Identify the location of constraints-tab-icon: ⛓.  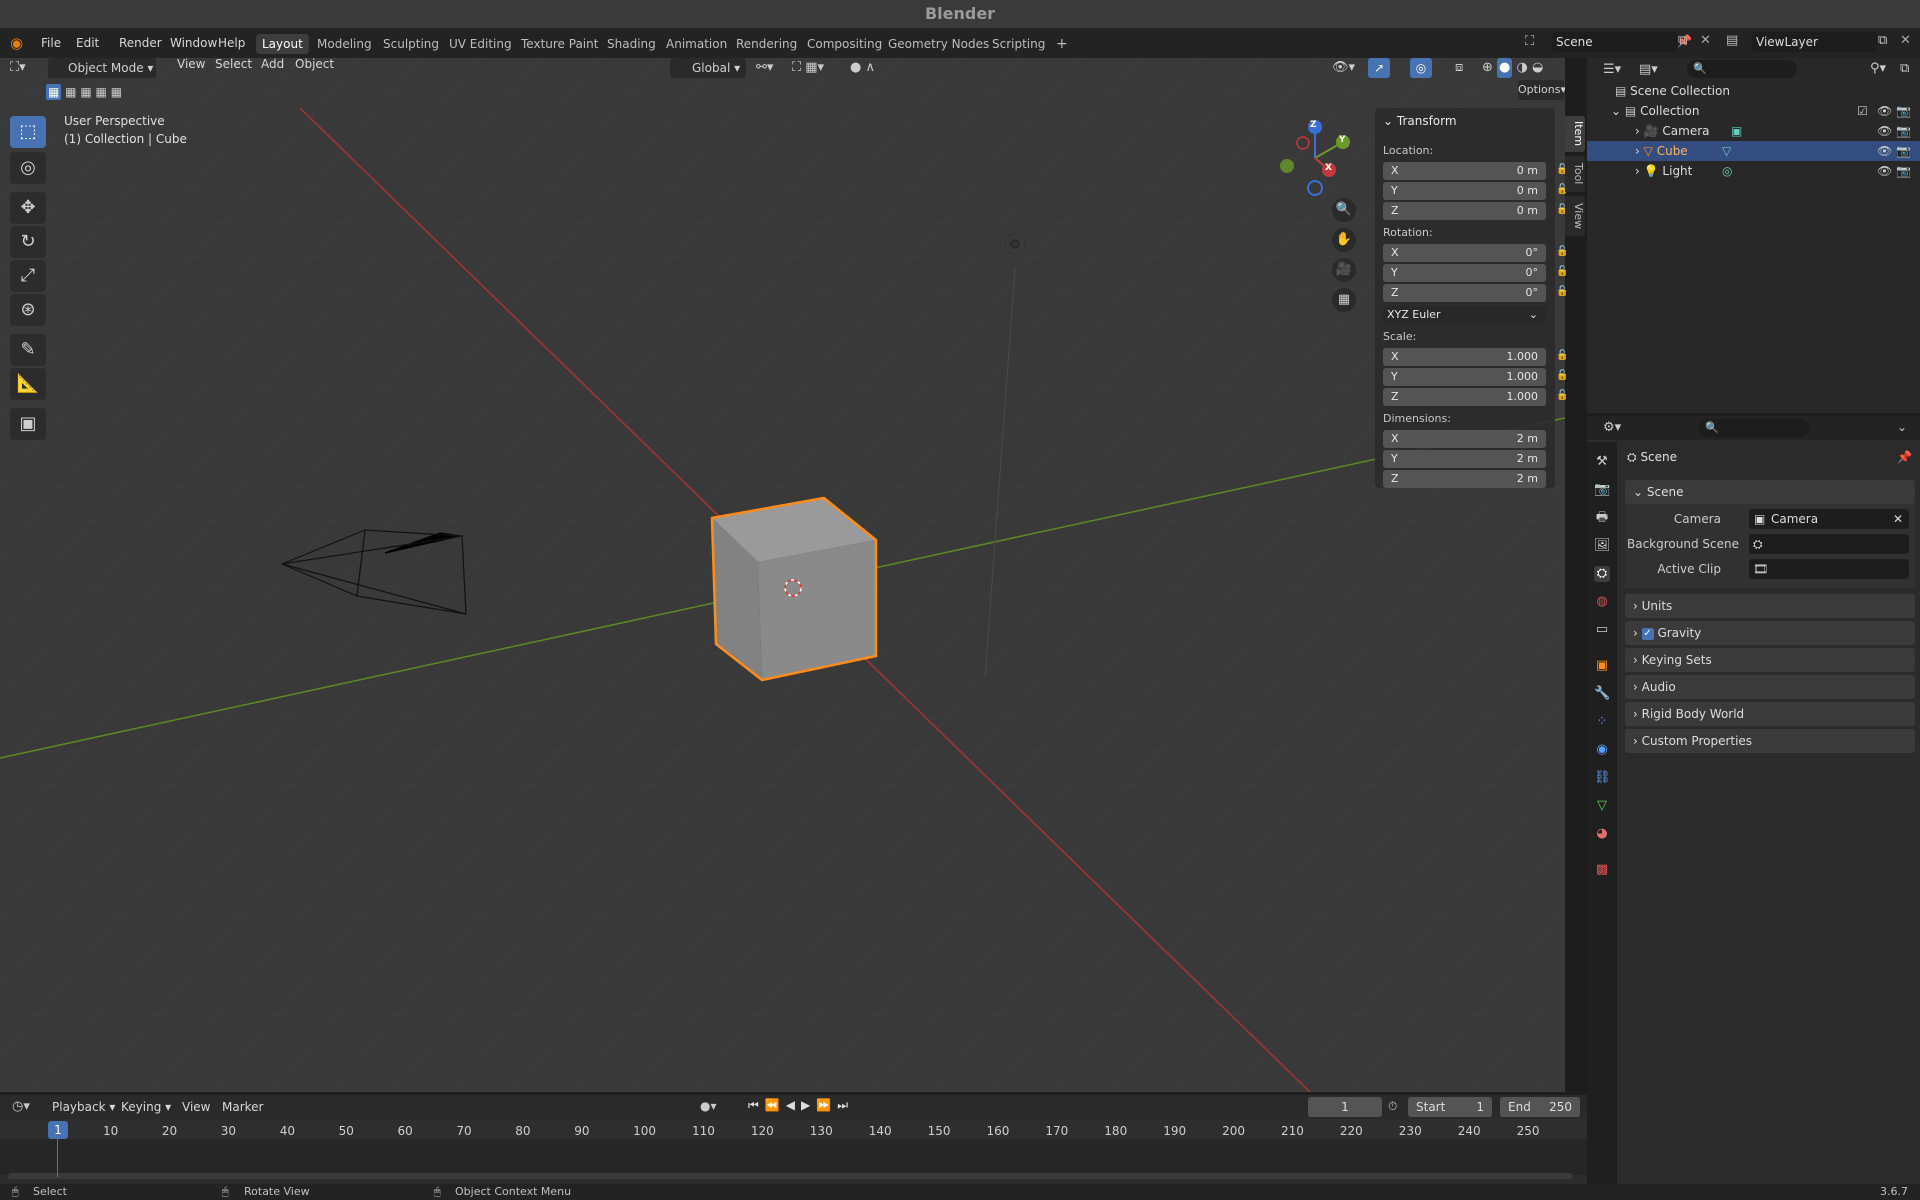
(1602, 778).